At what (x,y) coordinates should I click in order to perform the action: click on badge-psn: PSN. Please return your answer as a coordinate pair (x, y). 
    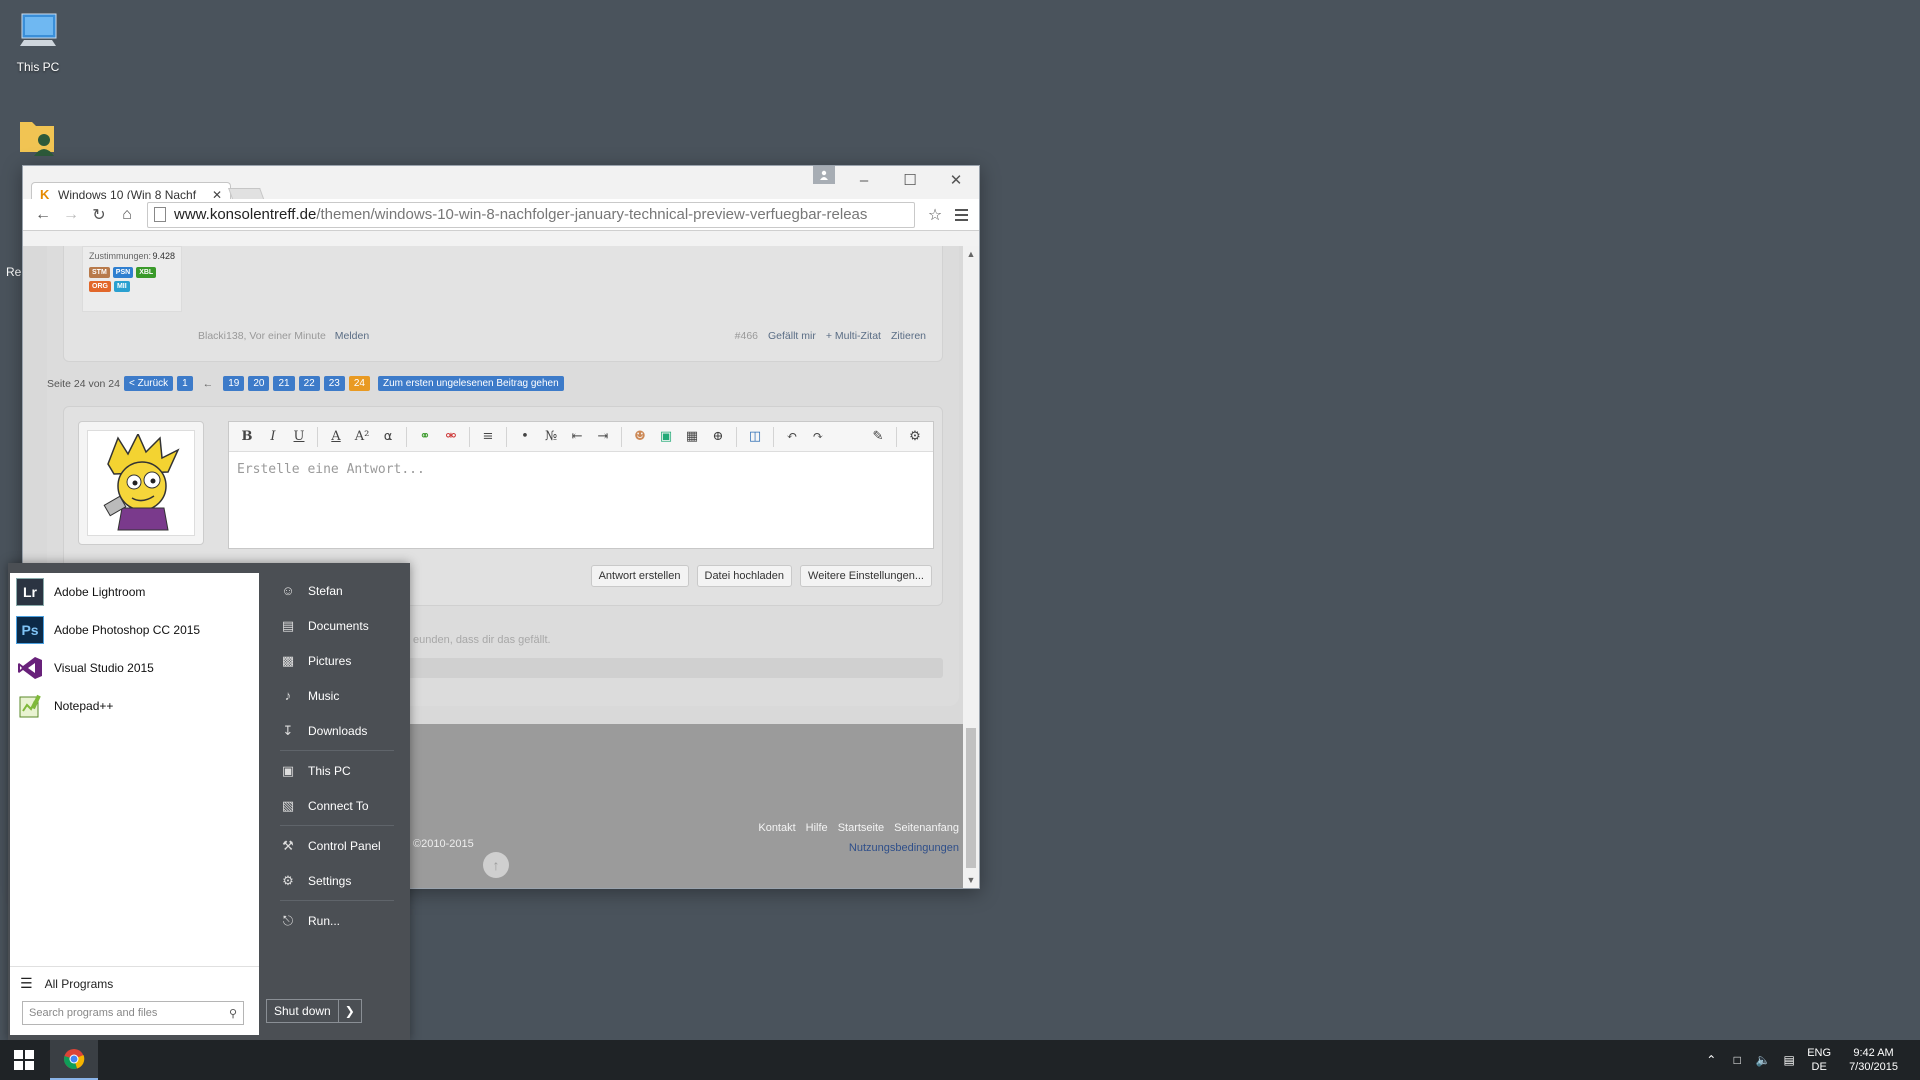
    Looking at the image, I should click on (123, 272).